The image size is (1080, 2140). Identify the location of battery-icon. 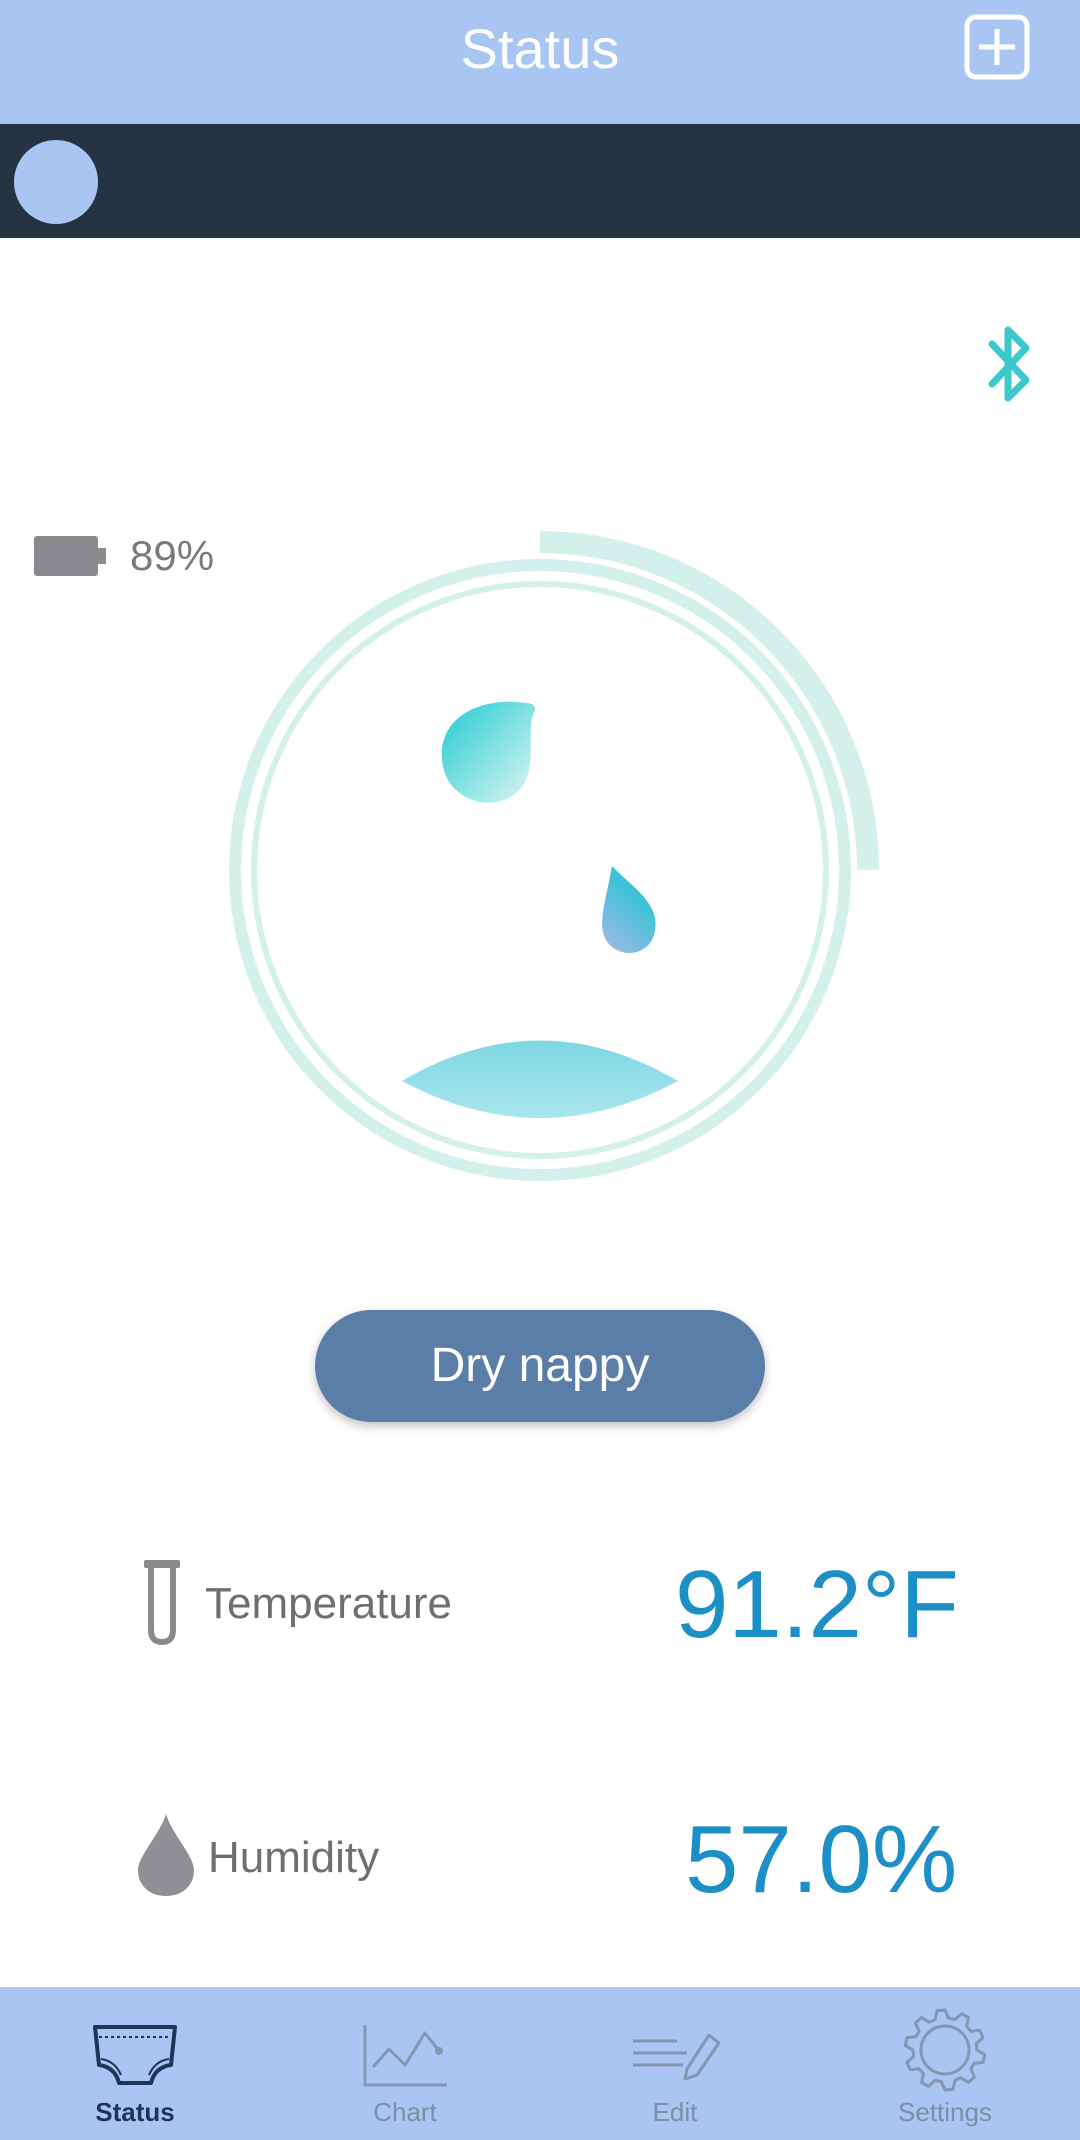
(70, 556).